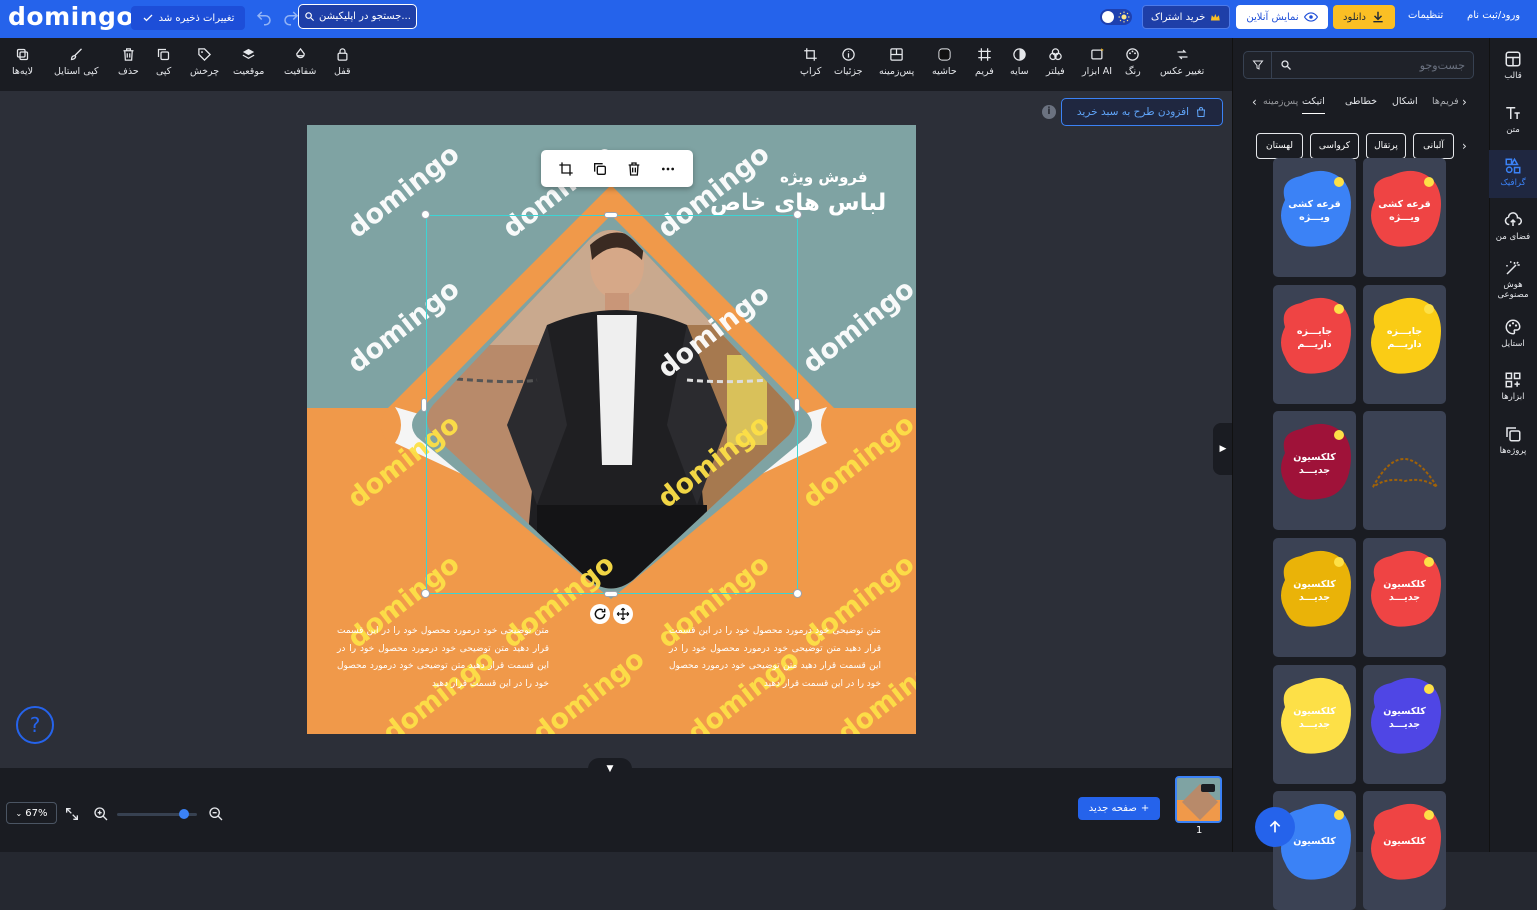 The image size is (1537, 910). What do you see at coordinates (611, 594) in the screenshot?
I see `resize-handle-bottom` at bounding box center [611, 594].